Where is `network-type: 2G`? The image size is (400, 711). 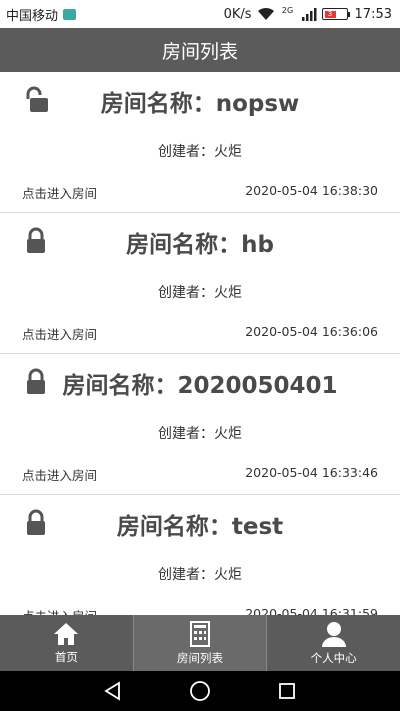
network-type: 2G is located at coordinates (287, 10).